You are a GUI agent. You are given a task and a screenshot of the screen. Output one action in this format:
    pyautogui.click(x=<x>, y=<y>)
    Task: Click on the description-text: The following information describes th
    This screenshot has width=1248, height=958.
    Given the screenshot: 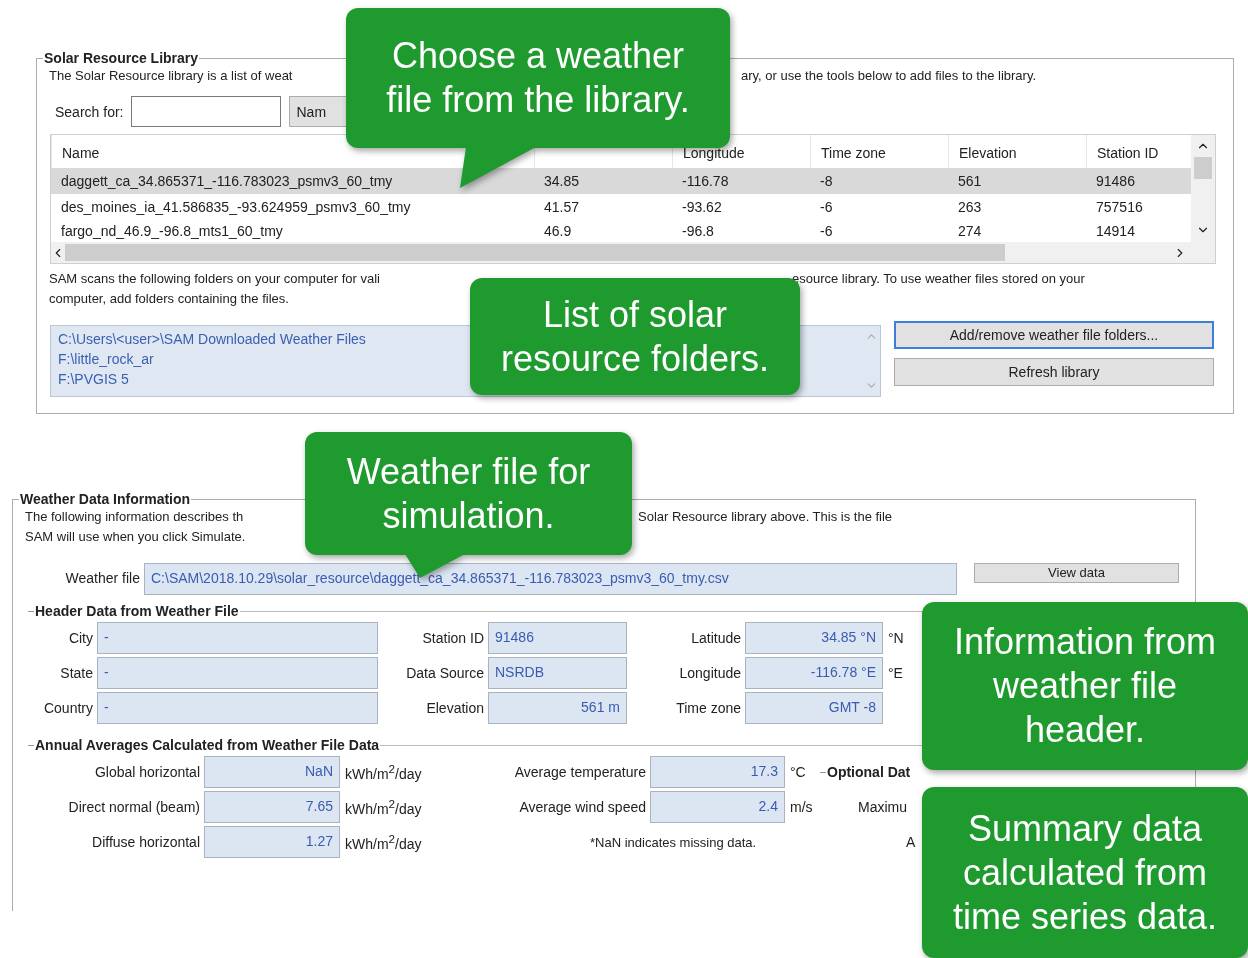 What is the action you would take?
    pyautogui.click(x=134, y=517)
    